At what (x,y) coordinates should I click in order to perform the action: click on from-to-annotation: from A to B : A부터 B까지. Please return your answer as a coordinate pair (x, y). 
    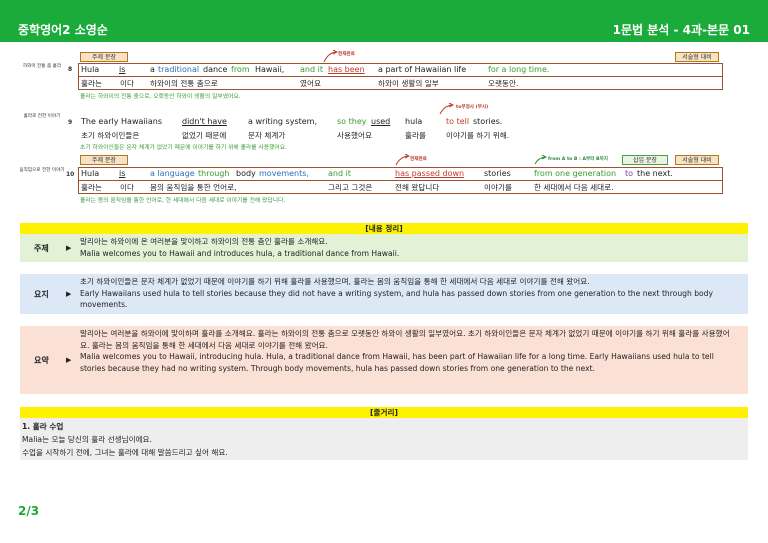
    Looking at the image, I should click on (578, 159).